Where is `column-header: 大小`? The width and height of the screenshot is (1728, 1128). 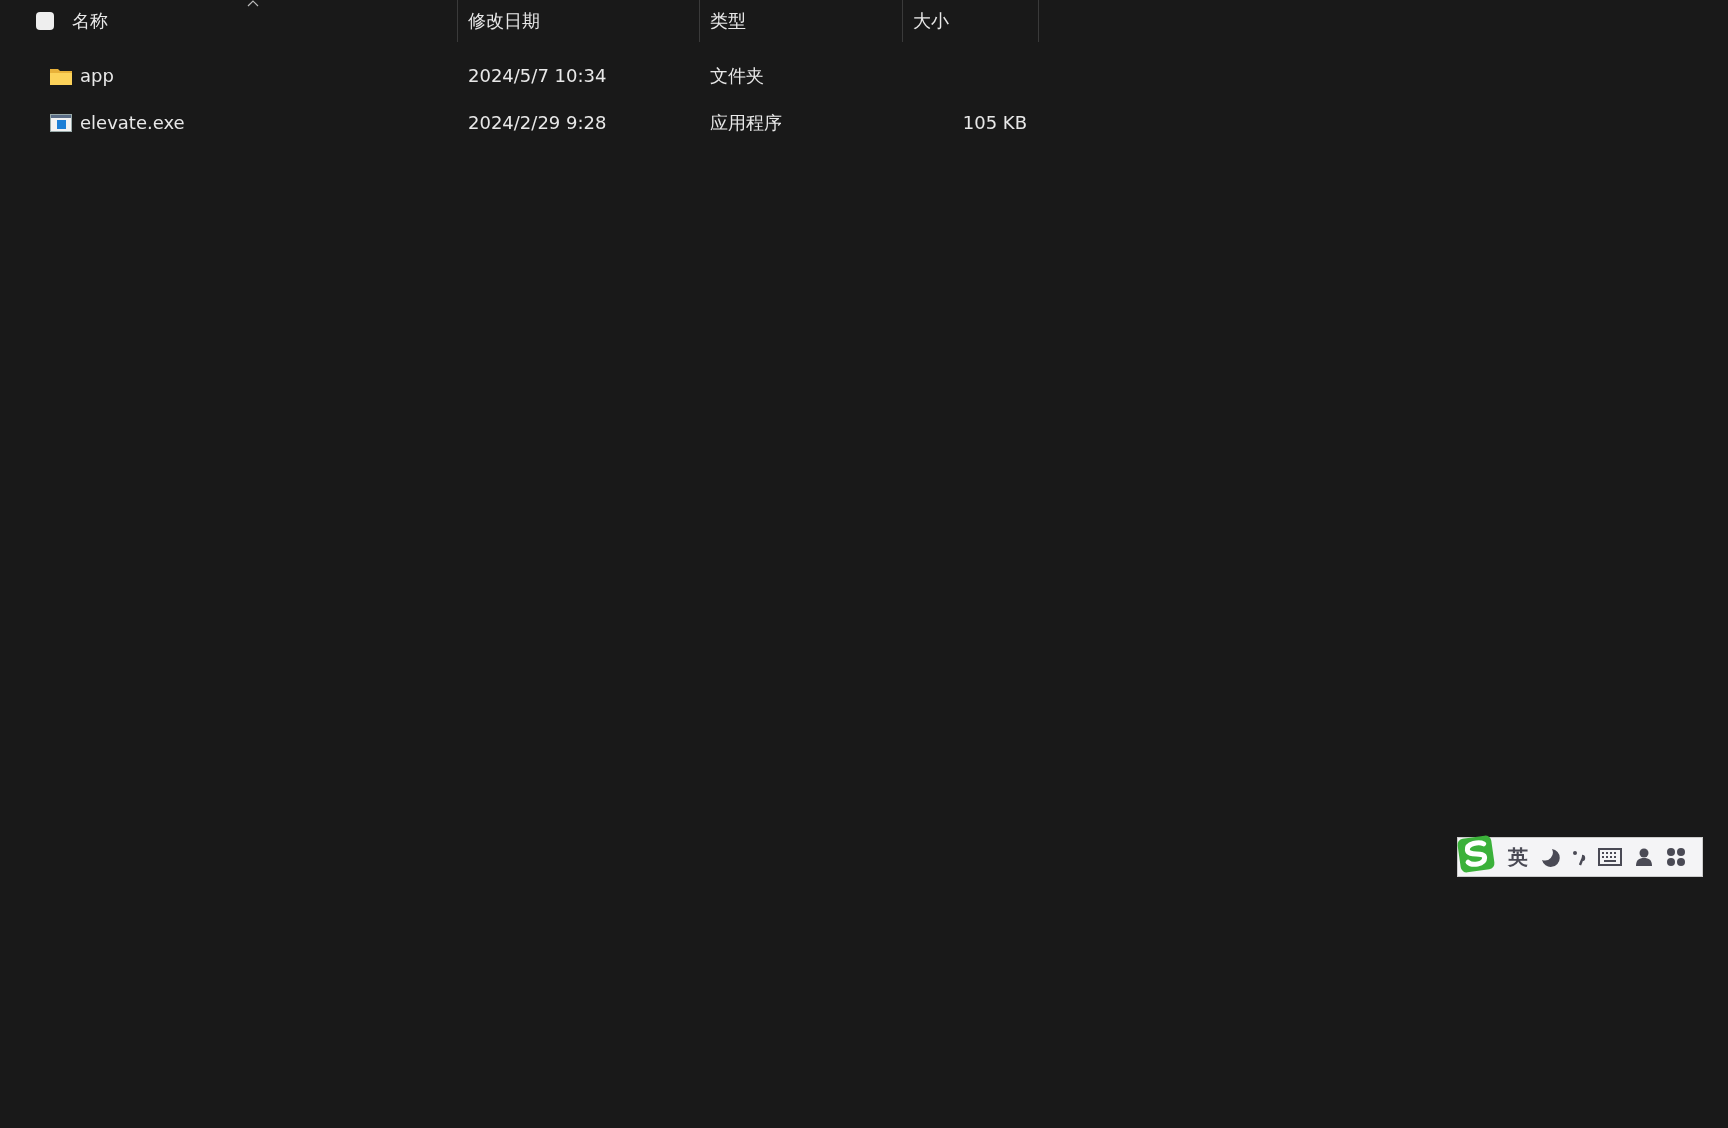
column-header: 大小 is located at coordinates (931, 21).